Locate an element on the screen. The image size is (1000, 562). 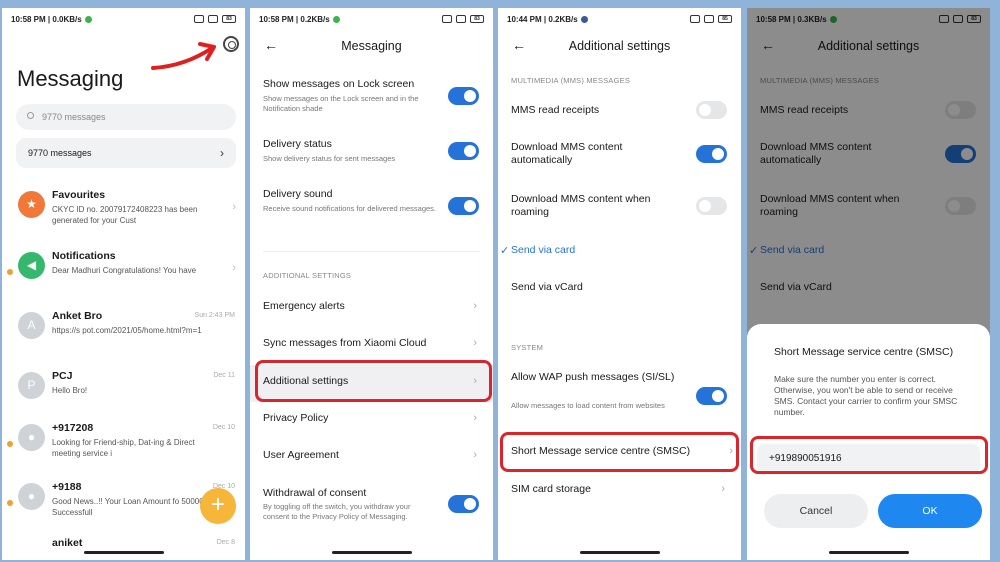
avatar: A is located at coordinates (31, 325).